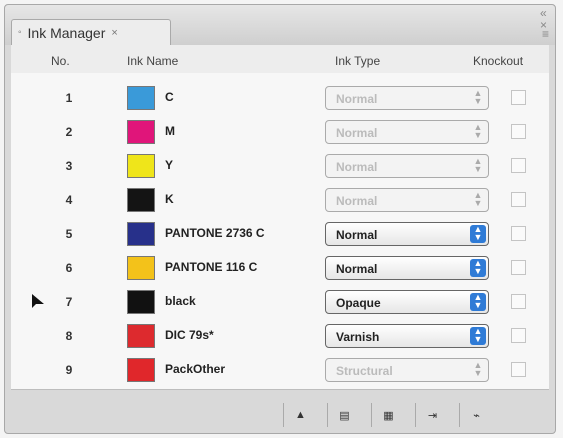 The height and width of the screenshot is (438, 563). What do you see at coordinates (300, 415) in the screenshot?
I see `move-up-arrow-icon: ▲` at bounding box center [300, 415].